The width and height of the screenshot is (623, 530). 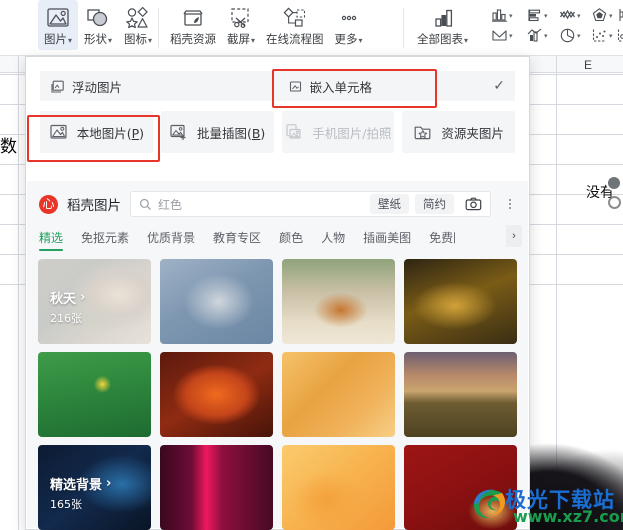 What do you see at coordinates (18, 293) in the screenshot?
I see `grid-vline` at bounding box center [18, 293].